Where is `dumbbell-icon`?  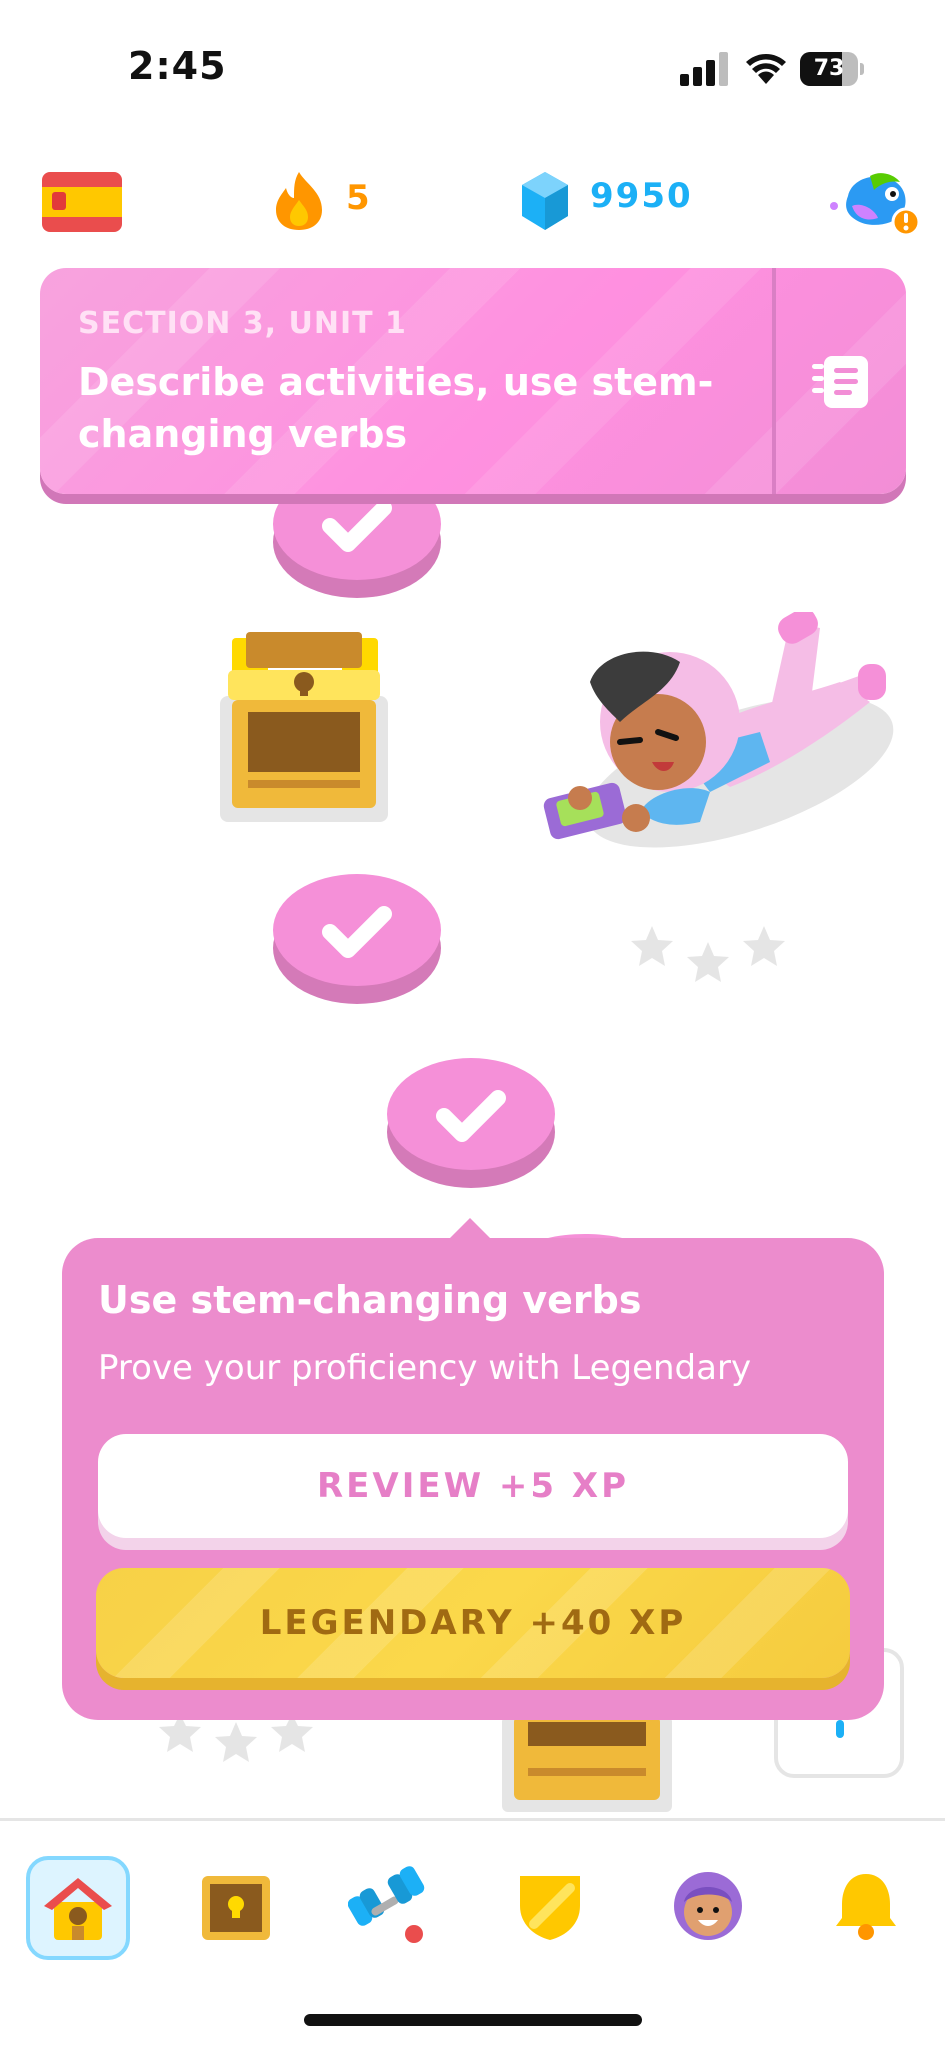 dumbbell-icon is located at coordinates (386, 1904).